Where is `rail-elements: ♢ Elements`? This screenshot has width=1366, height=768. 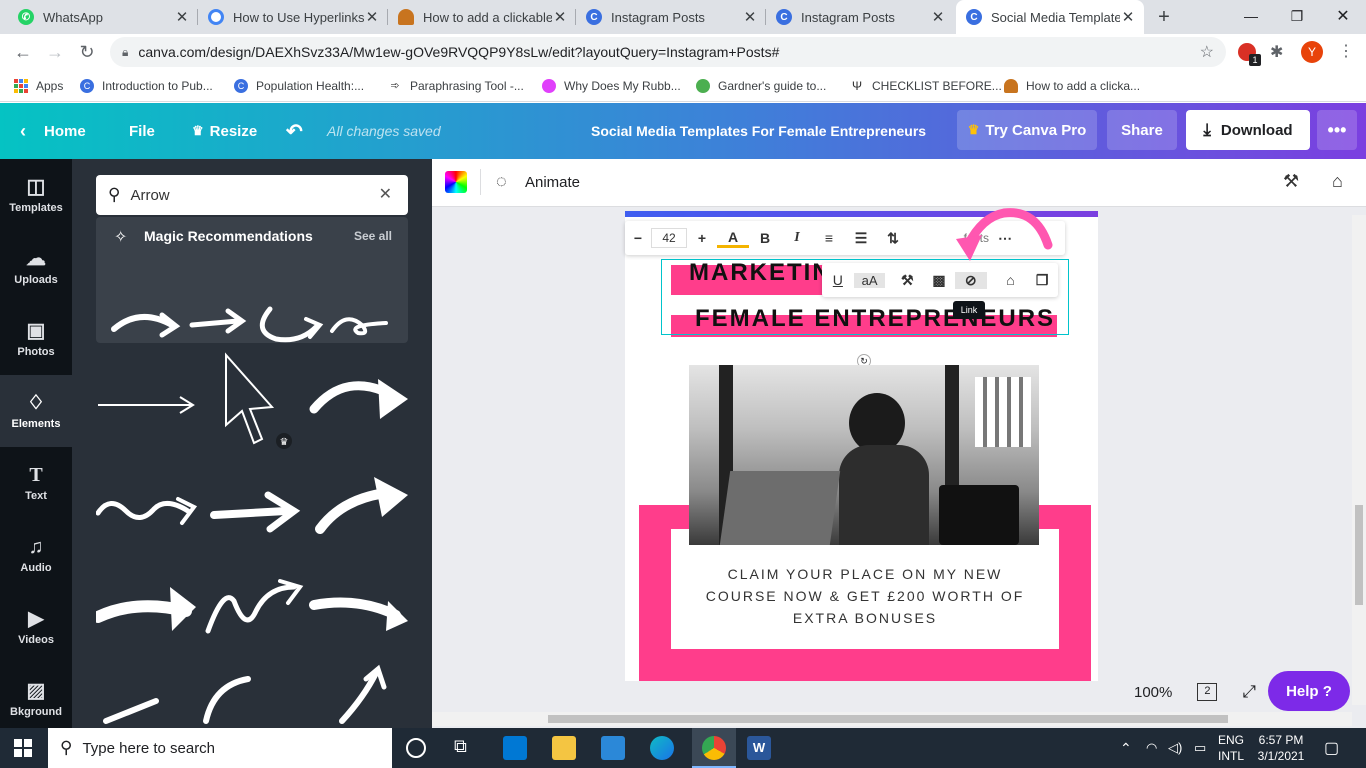 rail-elements: ♢ Elements is located at coordinates (36, 411).